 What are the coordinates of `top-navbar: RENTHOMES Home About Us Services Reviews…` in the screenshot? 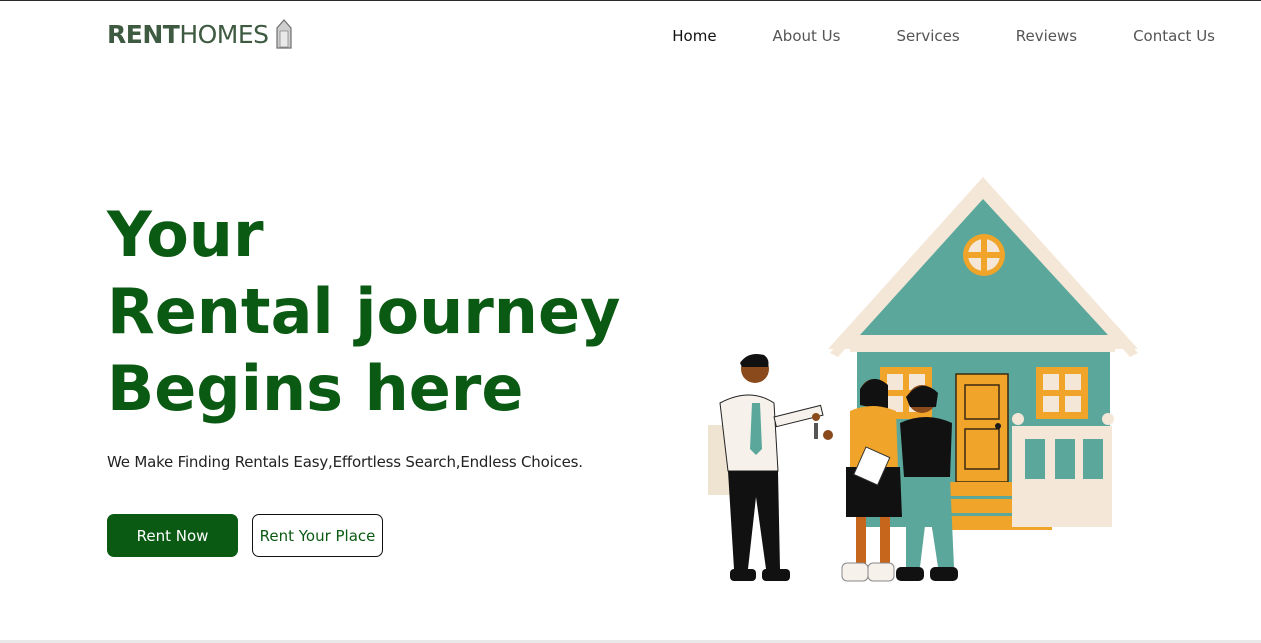 It's located at (630, 36).